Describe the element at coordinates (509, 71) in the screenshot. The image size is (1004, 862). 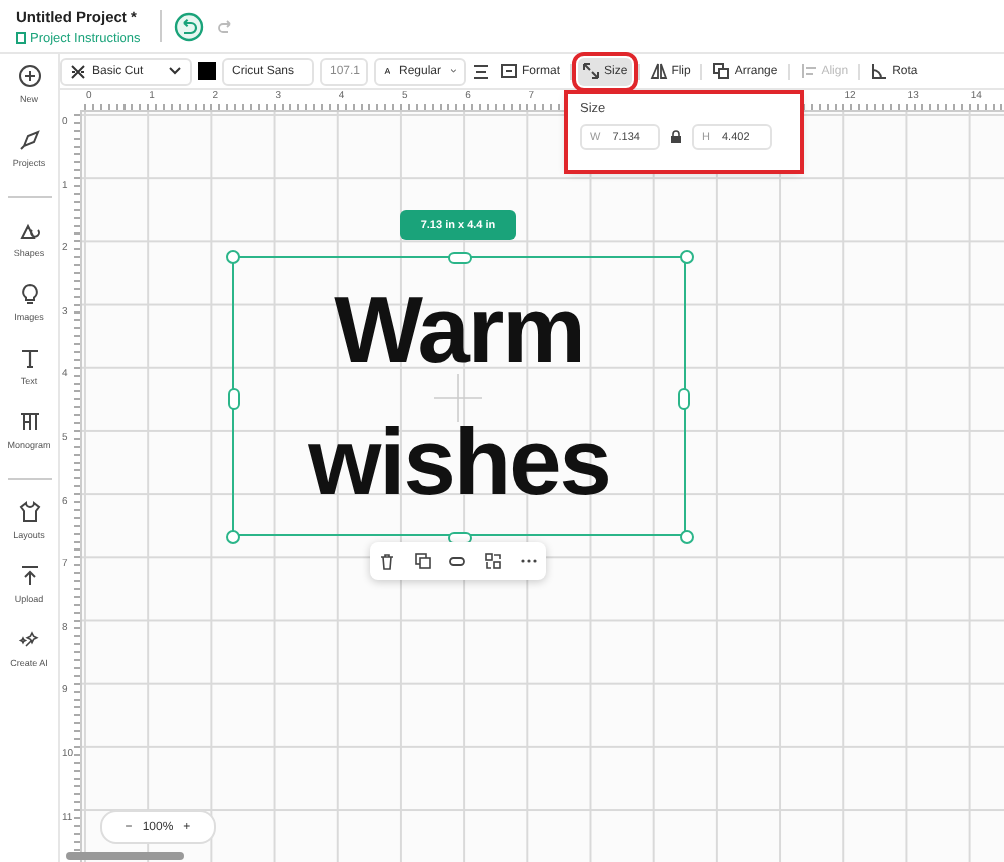
I see `frame-icon` at that location.